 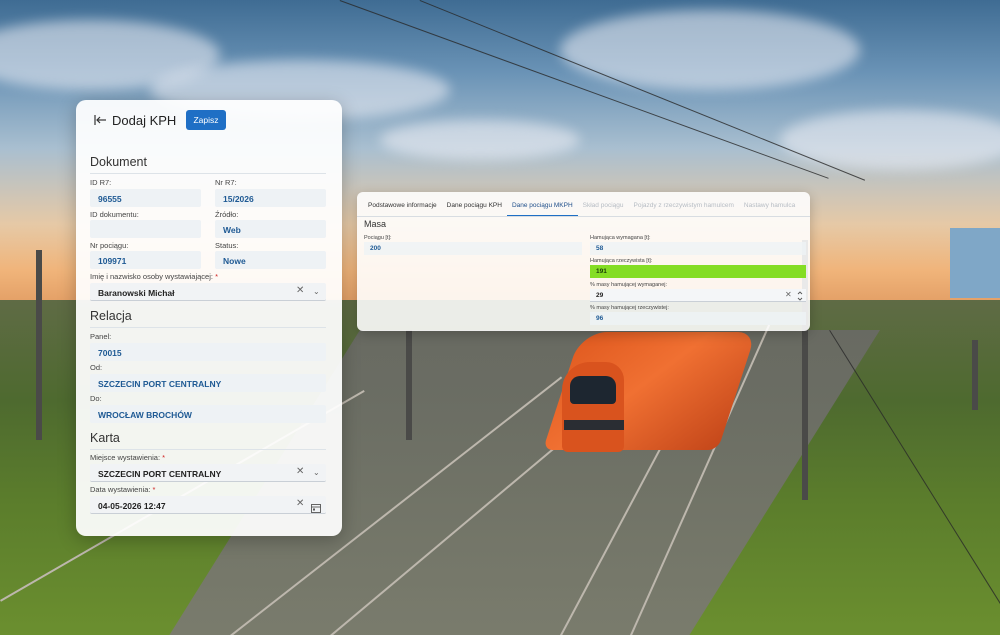 I want to click on hamujaca-wymagana-label: Hamująca wymagana [t]:, so click(x=620, y=238).